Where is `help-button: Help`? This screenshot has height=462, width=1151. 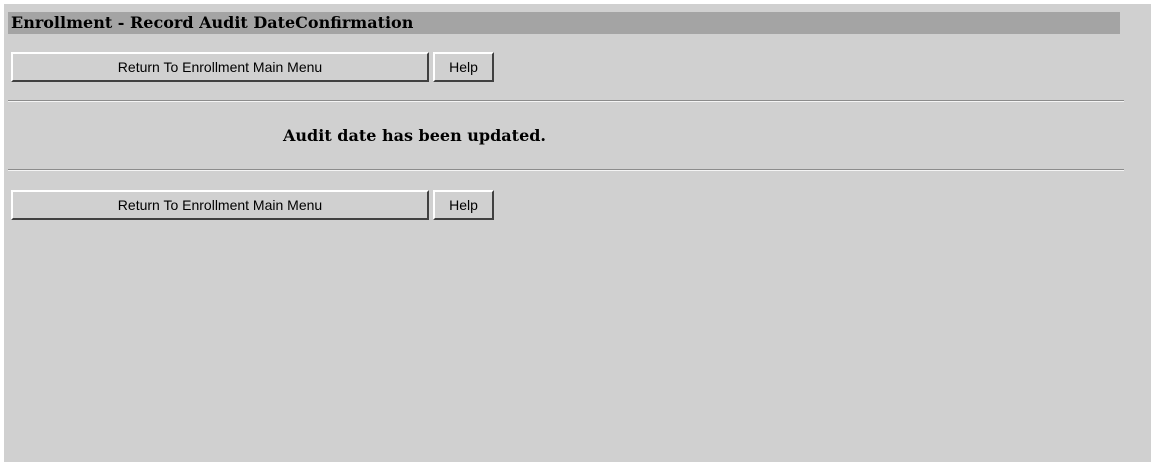
help-button: Help is located at coordinates (463, 67).